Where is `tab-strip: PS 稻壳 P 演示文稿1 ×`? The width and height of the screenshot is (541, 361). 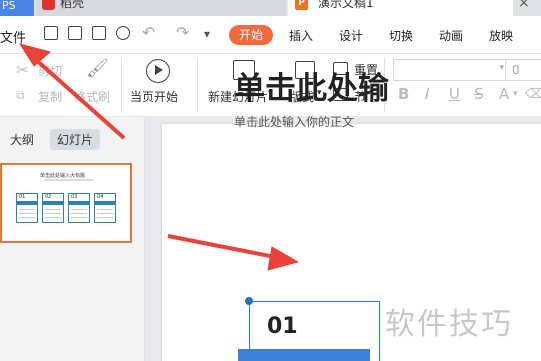 tab-strip: PS 稻壳 P 演示文稿1 × is located at coordinates (270, 8).